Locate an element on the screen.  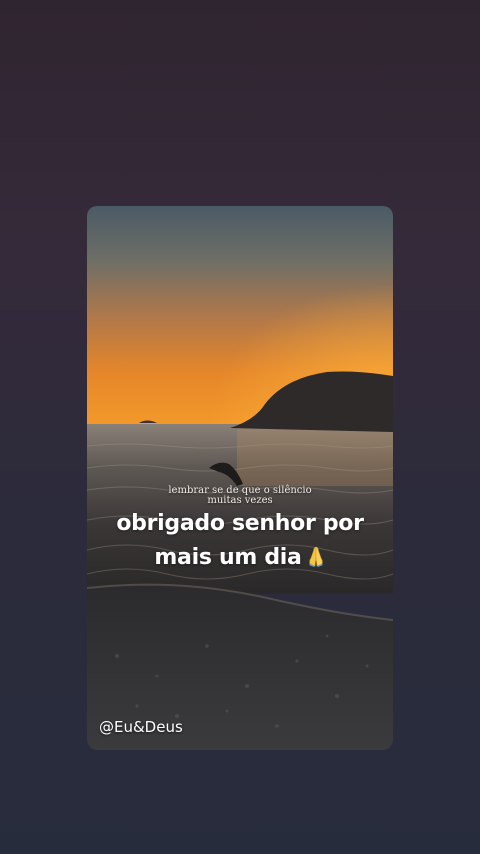
story-main-text: obrigado senhor por mais um dia is located at coordinates (240, 541).